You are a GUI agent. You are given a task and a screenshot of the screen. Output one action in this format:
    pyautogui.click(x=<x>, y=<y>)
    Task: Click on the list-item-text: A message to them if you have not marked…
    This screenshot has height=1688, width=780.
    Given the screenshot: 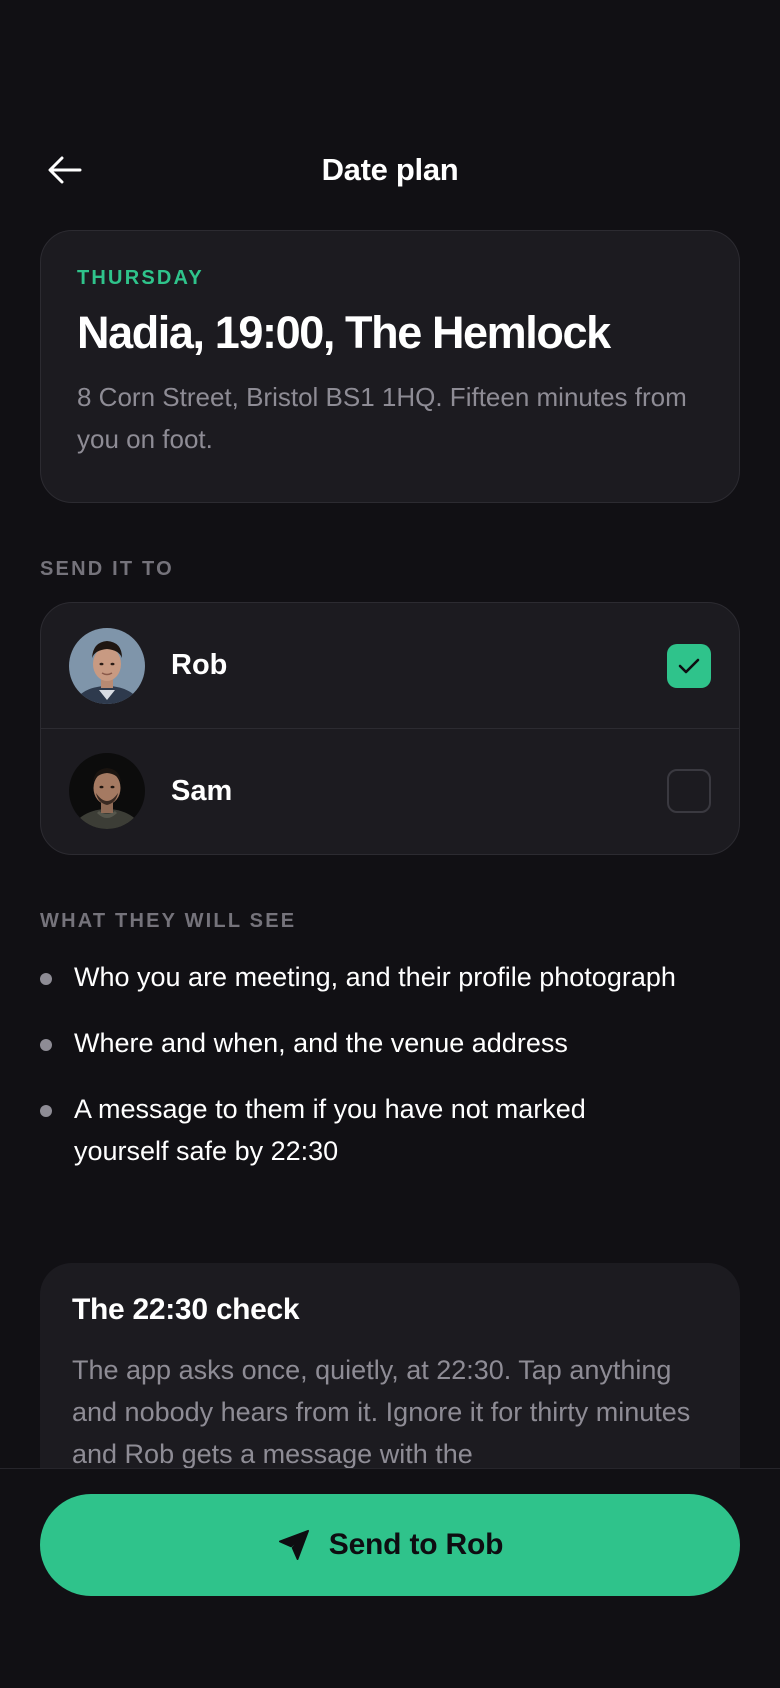 What is the action you would take?
    pyautogui.click(x=330, y=1130)
    